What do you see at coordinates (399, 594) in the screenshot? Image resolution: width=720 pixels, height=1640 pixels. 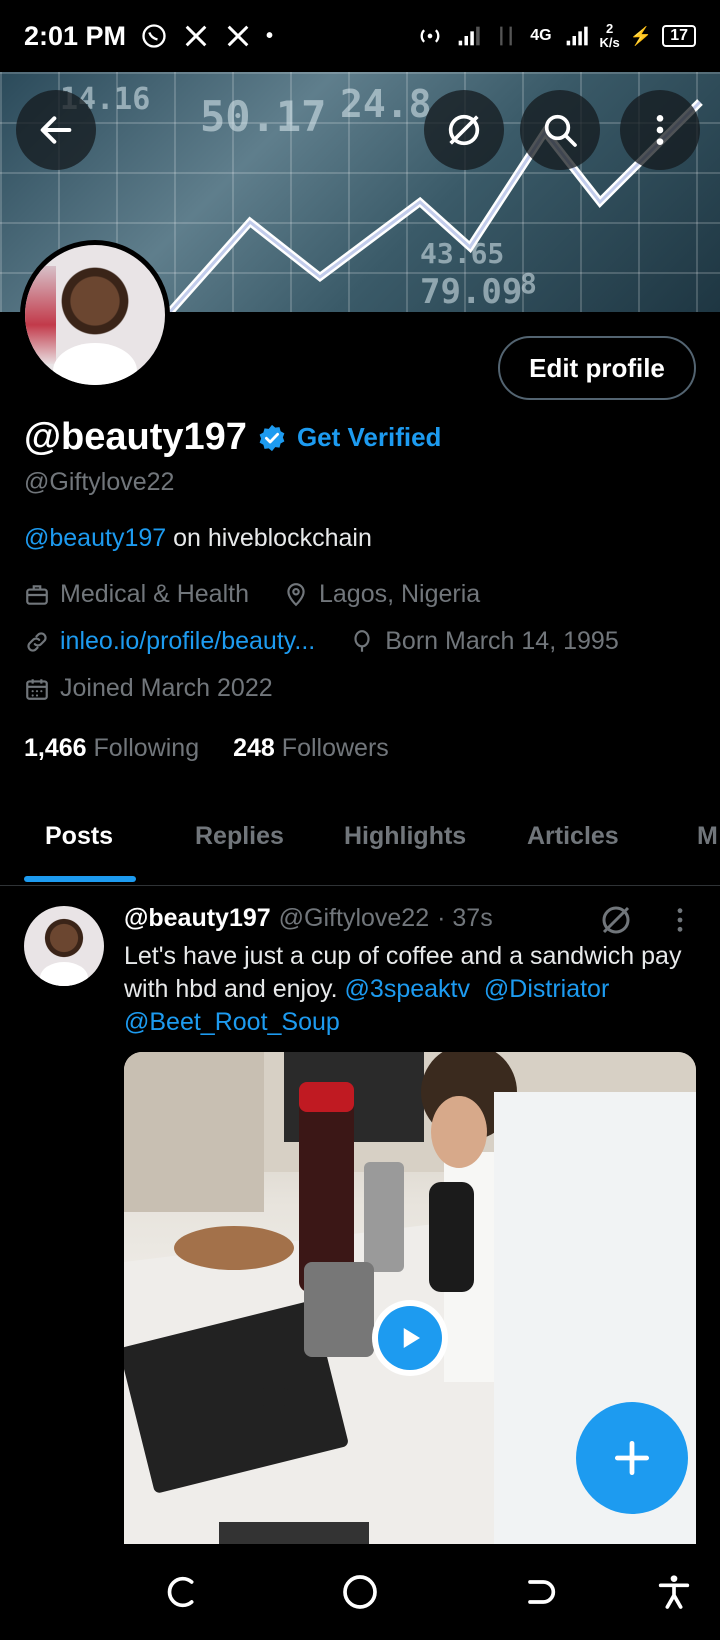 I see `profile-location: Lagos, Nigeria` at bounding box center [399, 594].